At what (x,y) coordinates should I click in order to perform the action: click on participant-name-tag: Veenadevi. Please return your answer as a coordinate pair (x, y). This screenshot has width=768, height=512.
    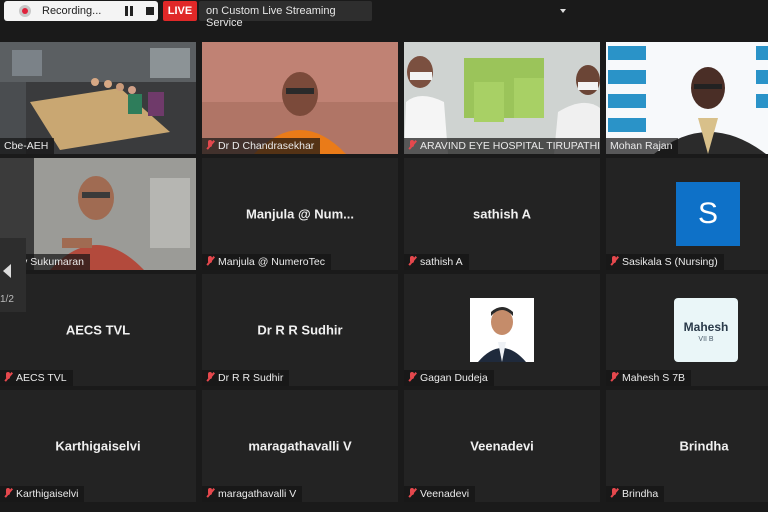
    Looking at the image, I should click on (440, 494).